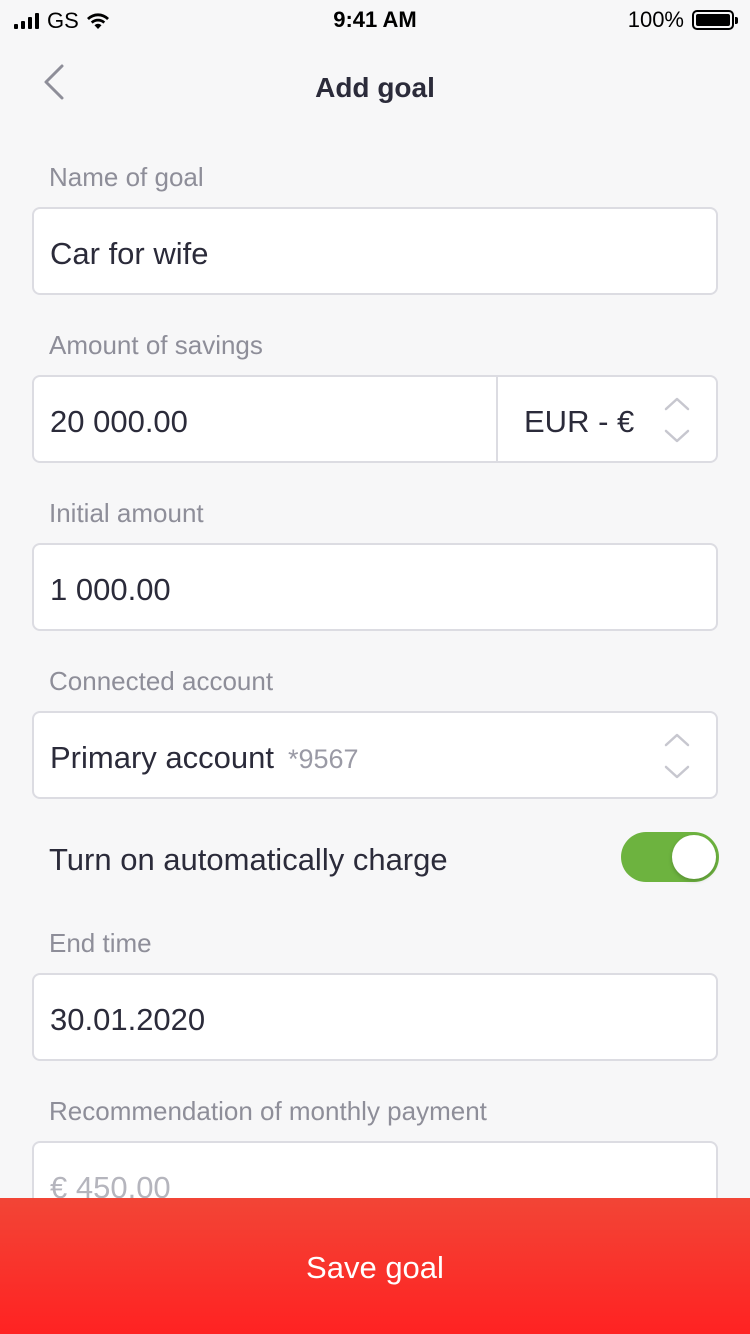 Image resolution: width=750 pixels, height=1334 pixels. I want to click on auto-charge-toggle, so click(670, 857).